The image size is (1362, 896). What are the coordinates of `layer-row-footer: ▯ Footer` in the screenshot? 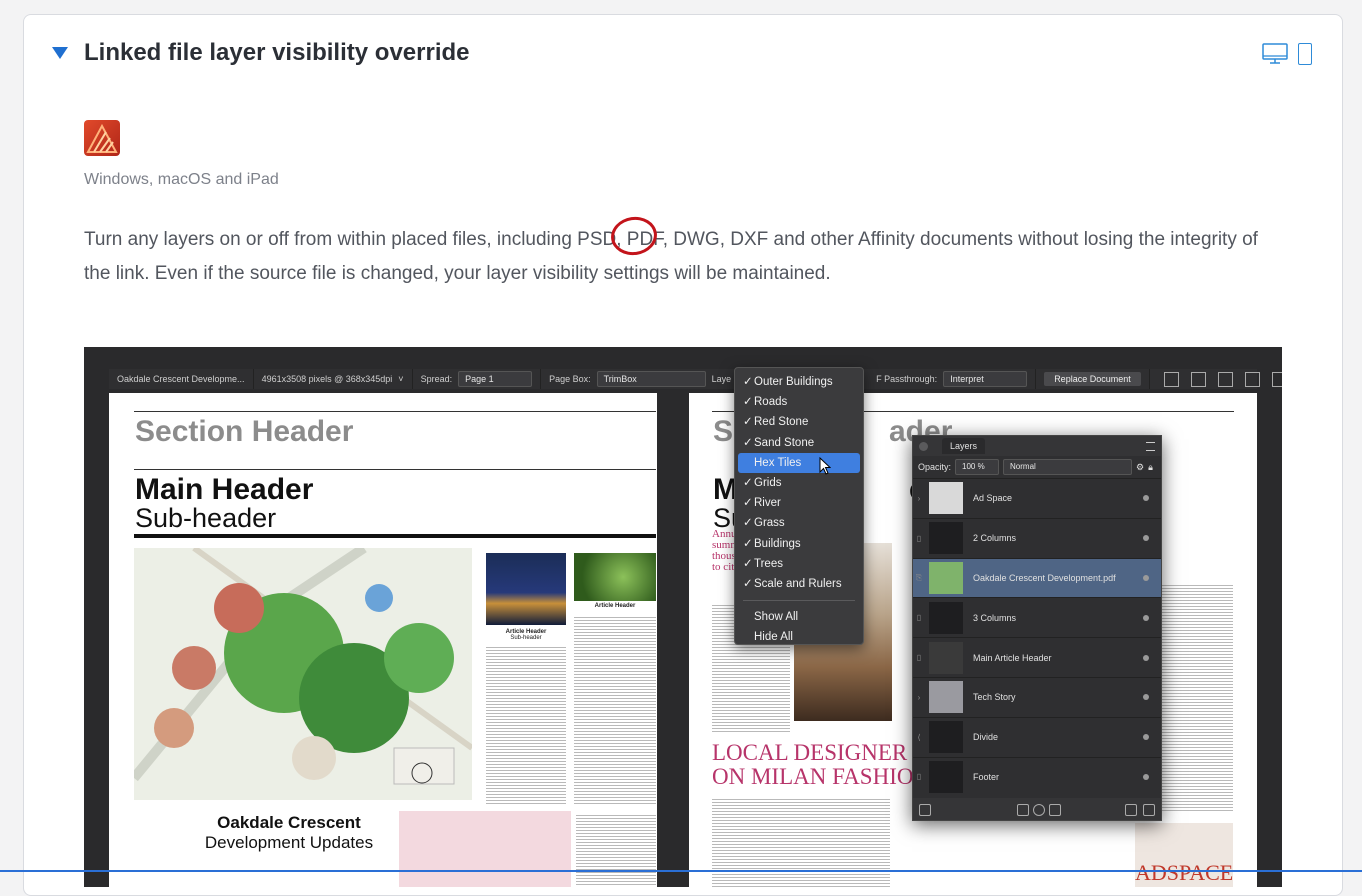 It's located at (1037, 776).